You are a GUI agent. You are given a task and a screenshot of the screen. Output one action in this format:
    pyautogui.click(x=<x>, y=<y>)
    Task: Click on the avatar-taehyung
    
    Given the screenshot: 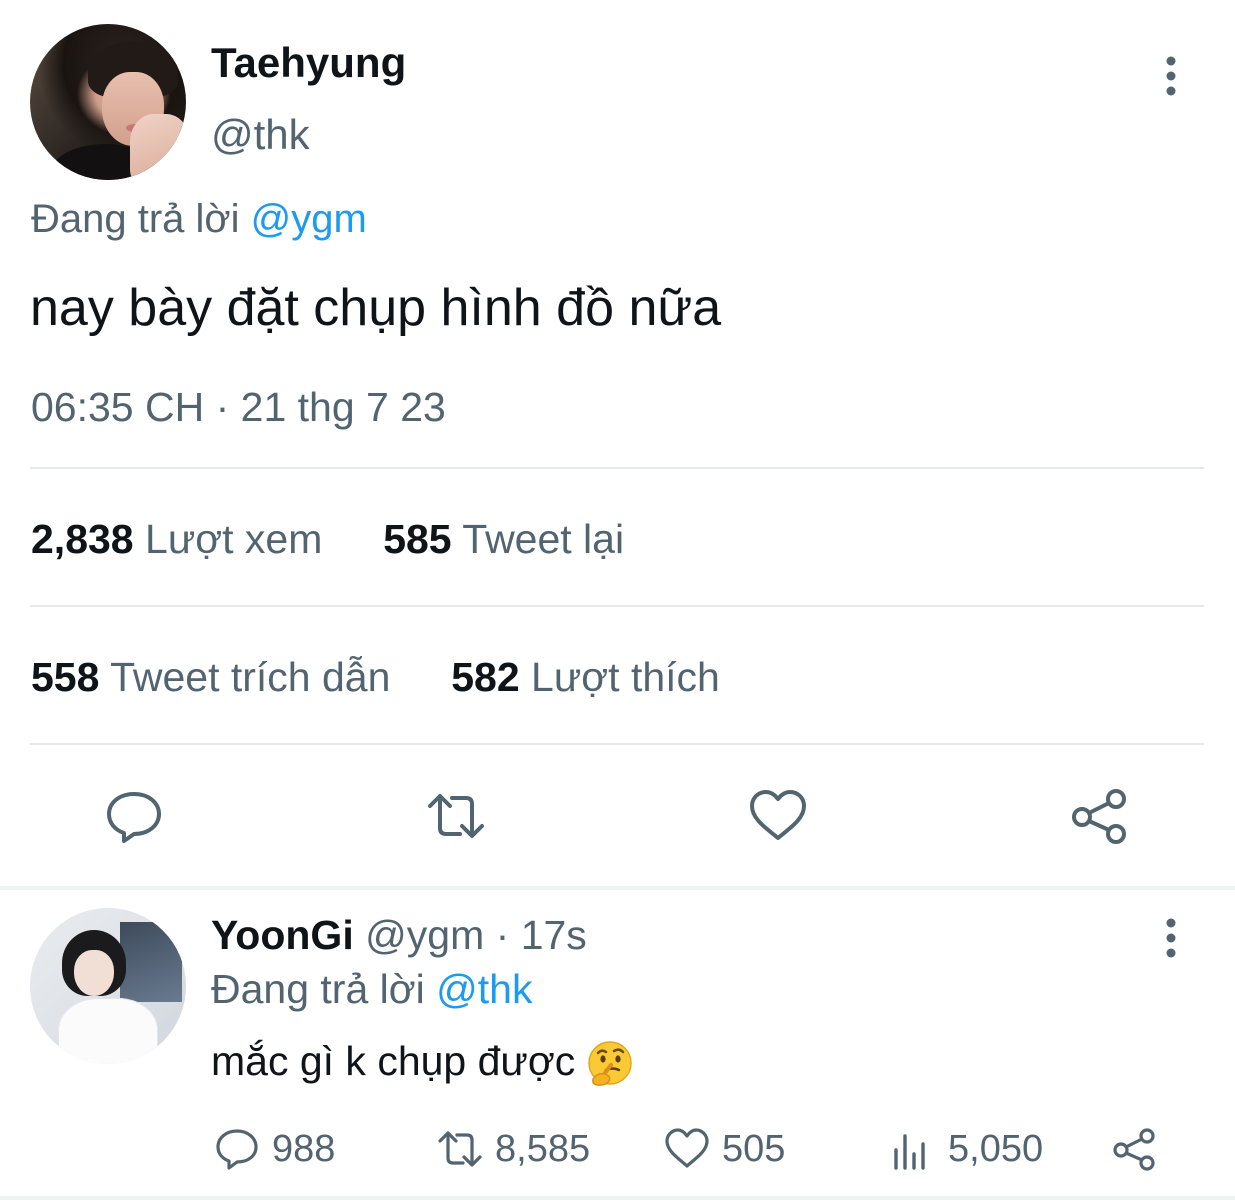 What is the action you would take?
    pyautogui.click(x=108, y=102)
    